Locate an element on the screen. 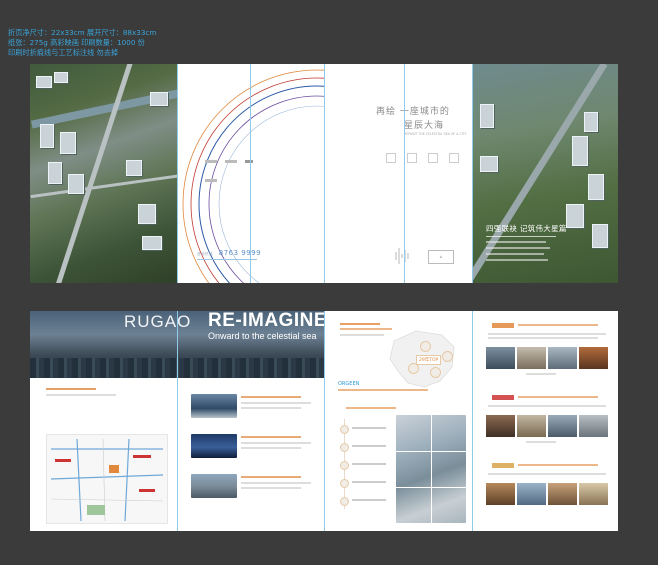 This screenshot has height=565, width=658. aerial-photo-left is located at coordinates (103, 173).